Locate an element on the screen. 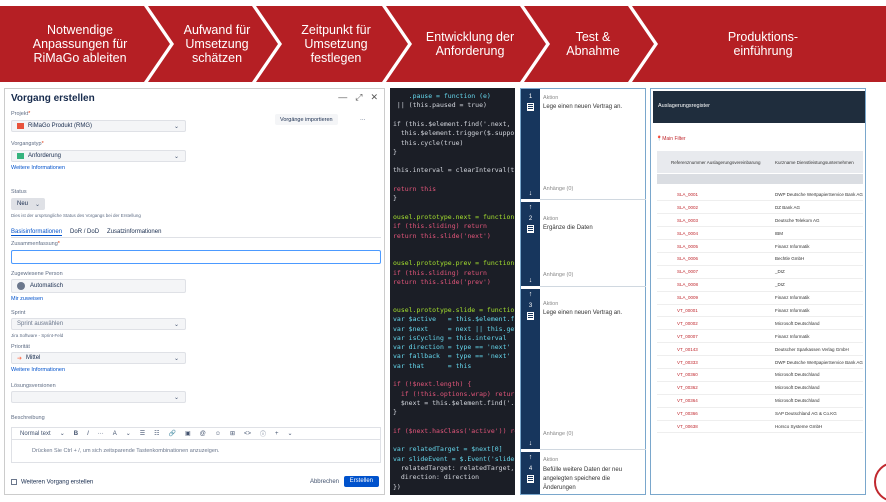  reference-cell: SLA_0001 is located at coordinates (706, 195).